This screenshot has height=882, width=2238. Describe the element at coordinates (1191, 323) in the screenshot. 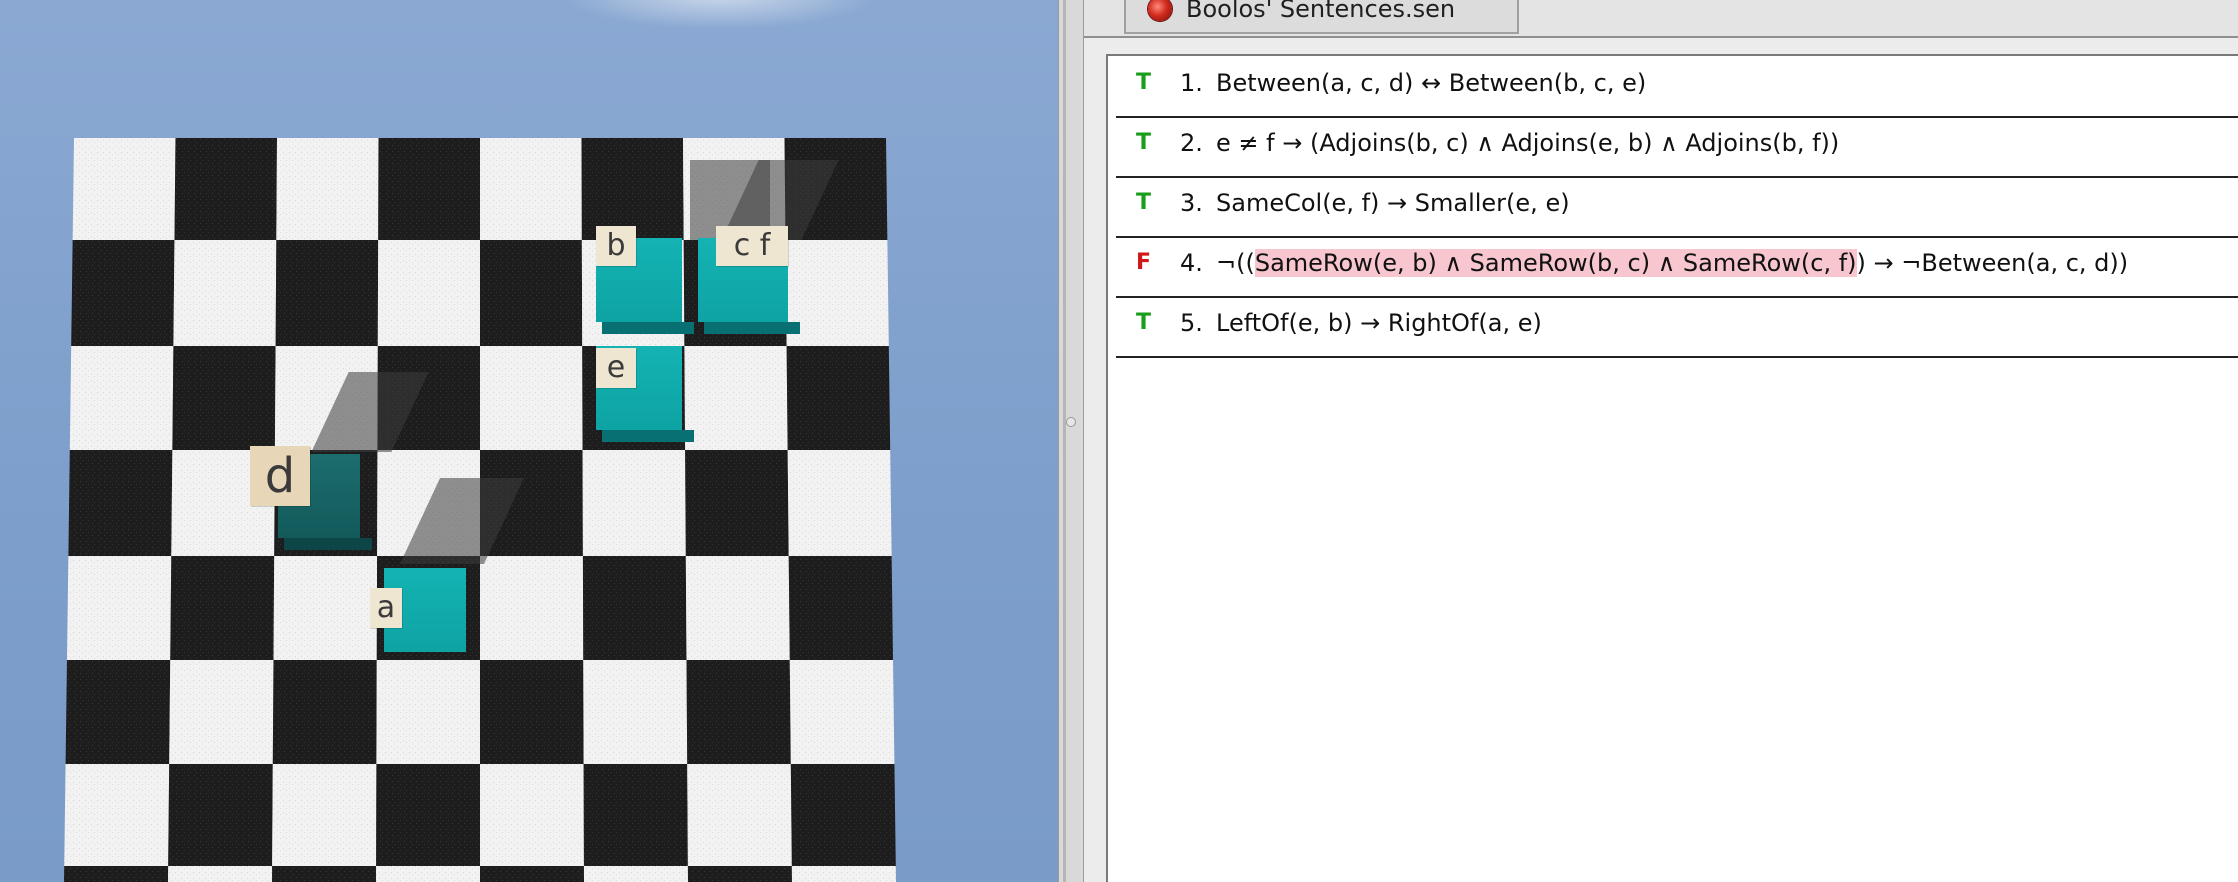

I see `sentence-number: 5.` at that location.